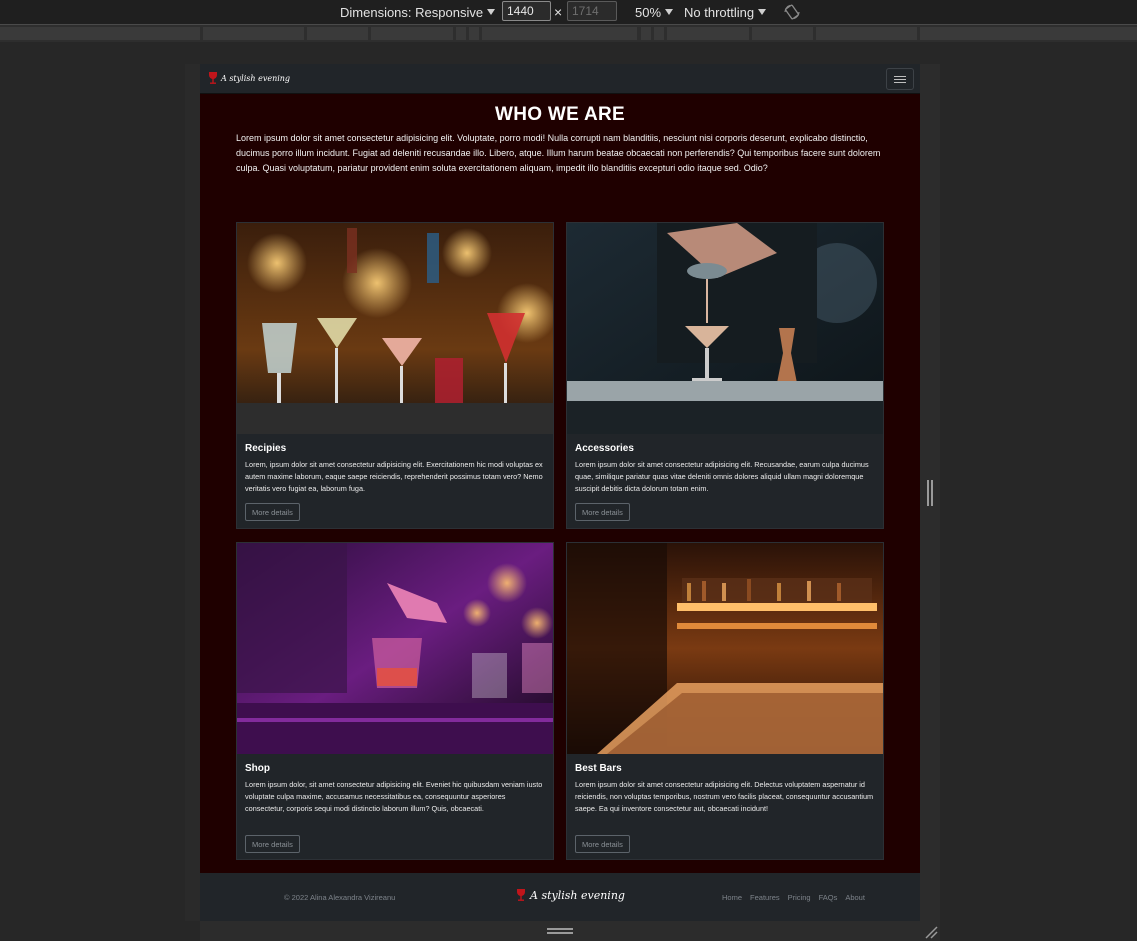 The image size is (1137, 941). What do you see at coordinates (598, 768) in the screenshot?
I see `card-title: Best Bars` at bounding box center [598, 768].